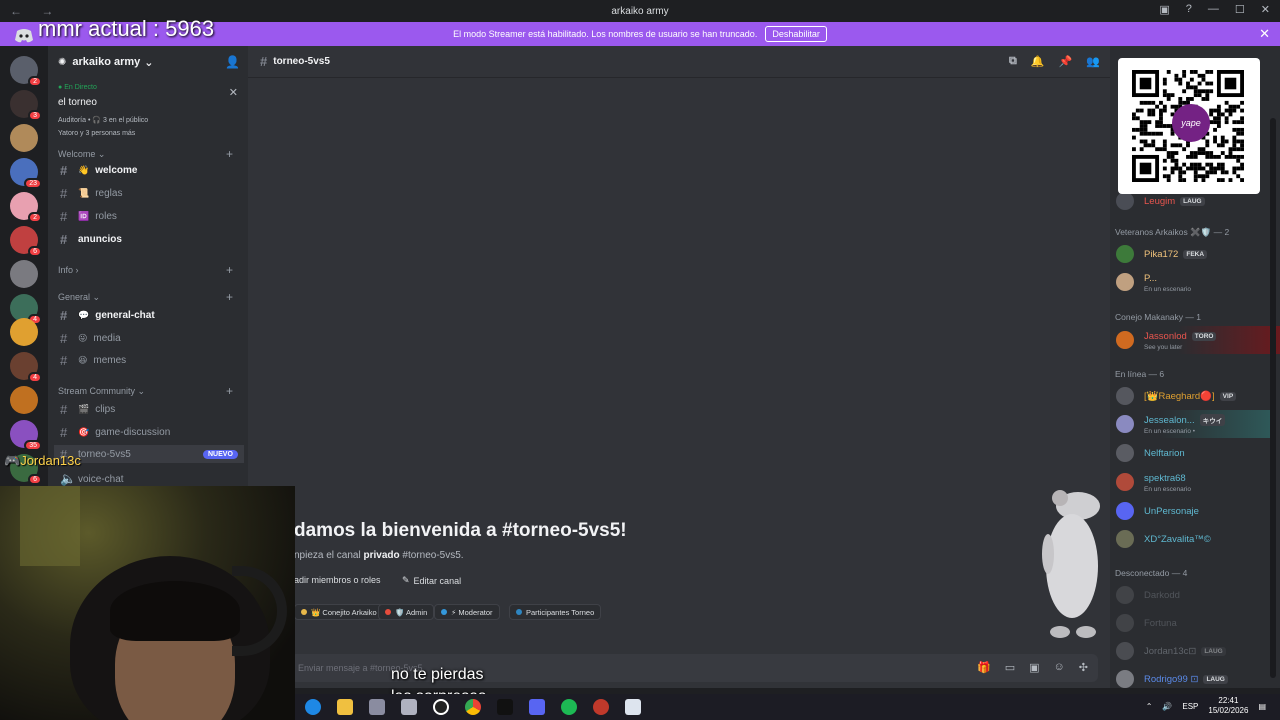  What do you see at coordinates (90, 338) in the screenshot?
I see `channel-media: # 😜 media` at bounding box center [90, 338].